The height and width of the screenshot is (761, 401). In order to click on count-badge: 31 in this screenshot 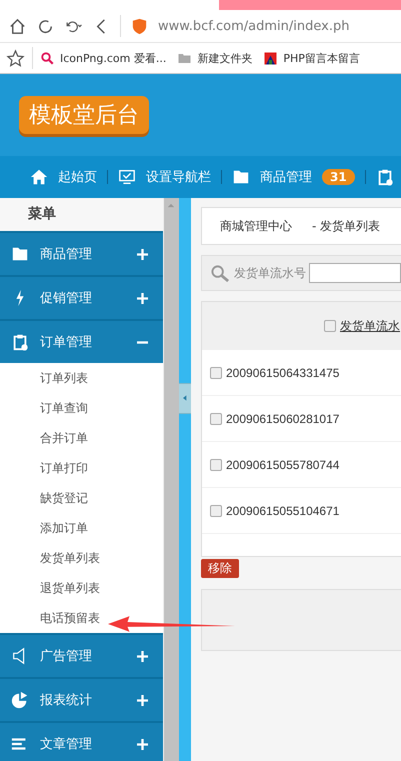, I will do `click(338, 177)`.